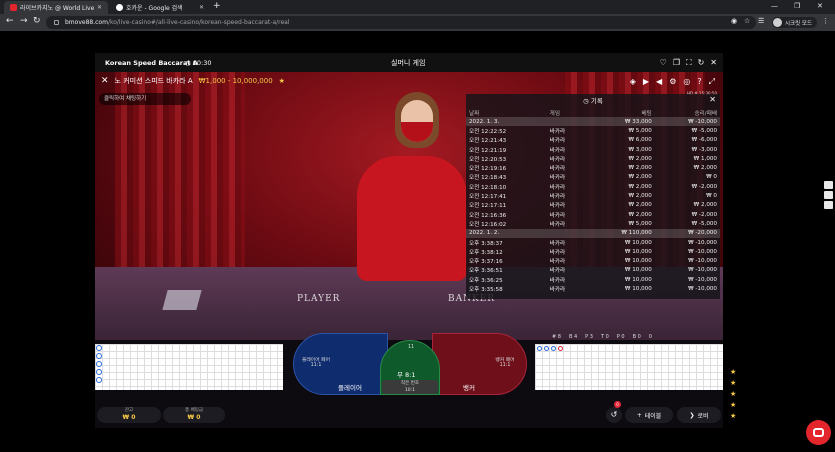  What do you see at coordinates (350, 388) in the screenshot?
I see `player-label: 플레이어` at bounding box center [350, 388].